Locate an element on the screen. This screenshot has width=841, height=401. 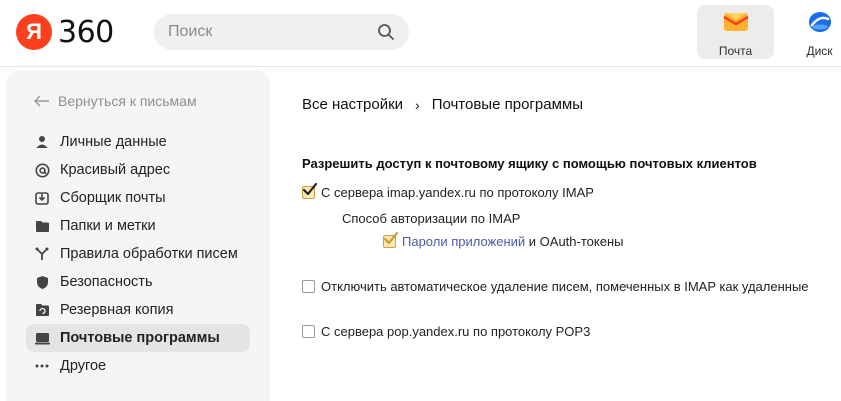
yandex-360-logo: Я 360 is located at coordinates (65, 32).